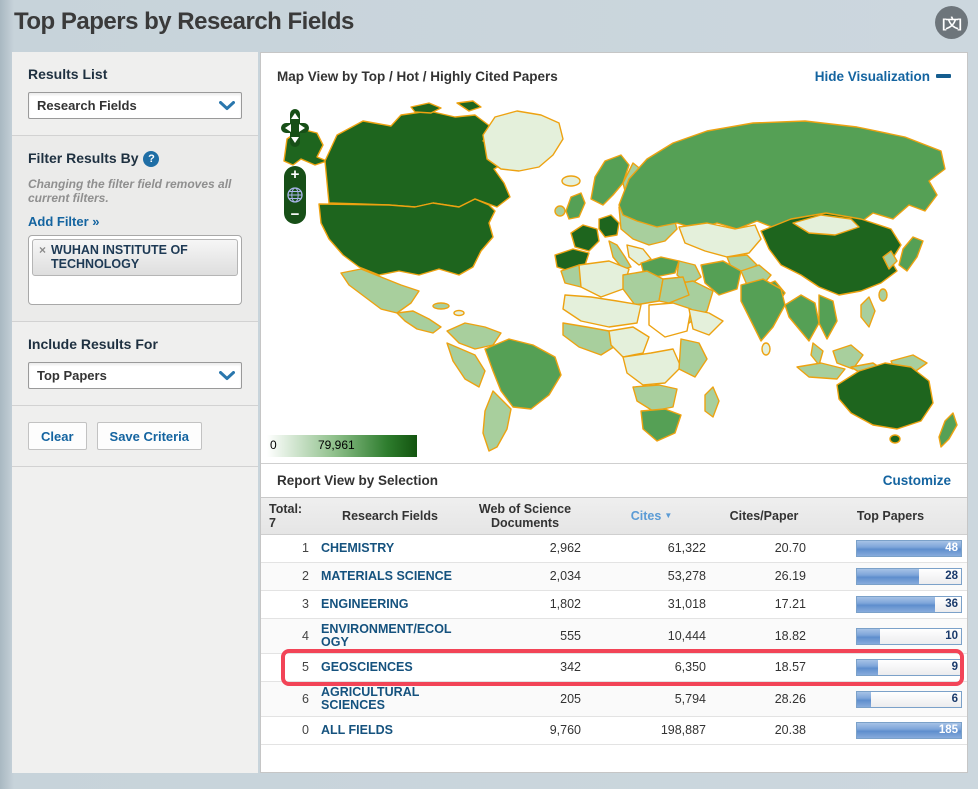 The image size is (978, 789). What do you see at coordinates (305, 730) in the screenshot?
I see `row-rank: 0` at bounding box center [305, 730].